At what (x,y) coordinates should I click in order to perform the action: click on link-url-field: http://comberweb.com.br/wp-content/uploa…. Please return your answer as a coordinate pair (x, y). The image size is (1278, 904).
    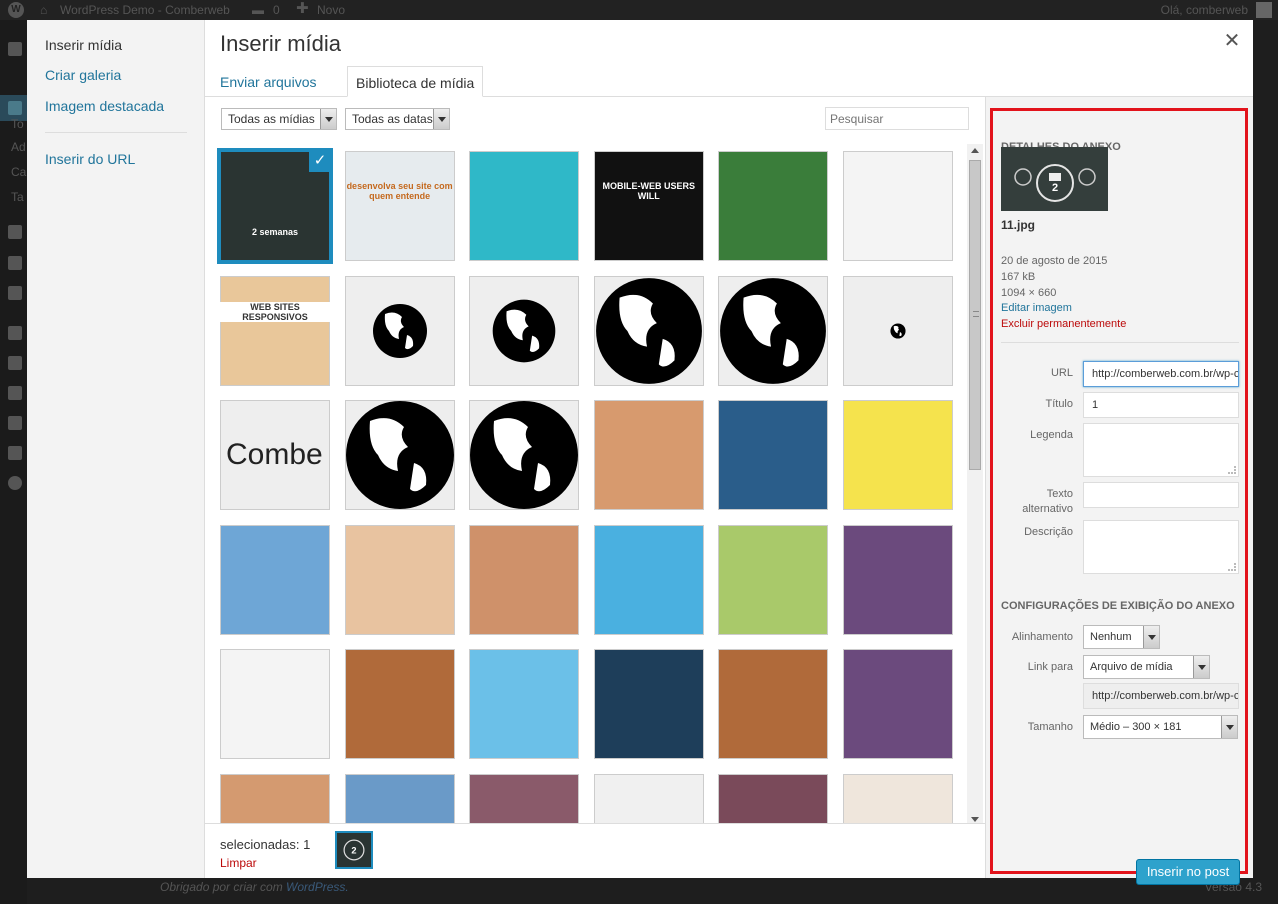
    Looking at the image, I should click on (1161, 696).